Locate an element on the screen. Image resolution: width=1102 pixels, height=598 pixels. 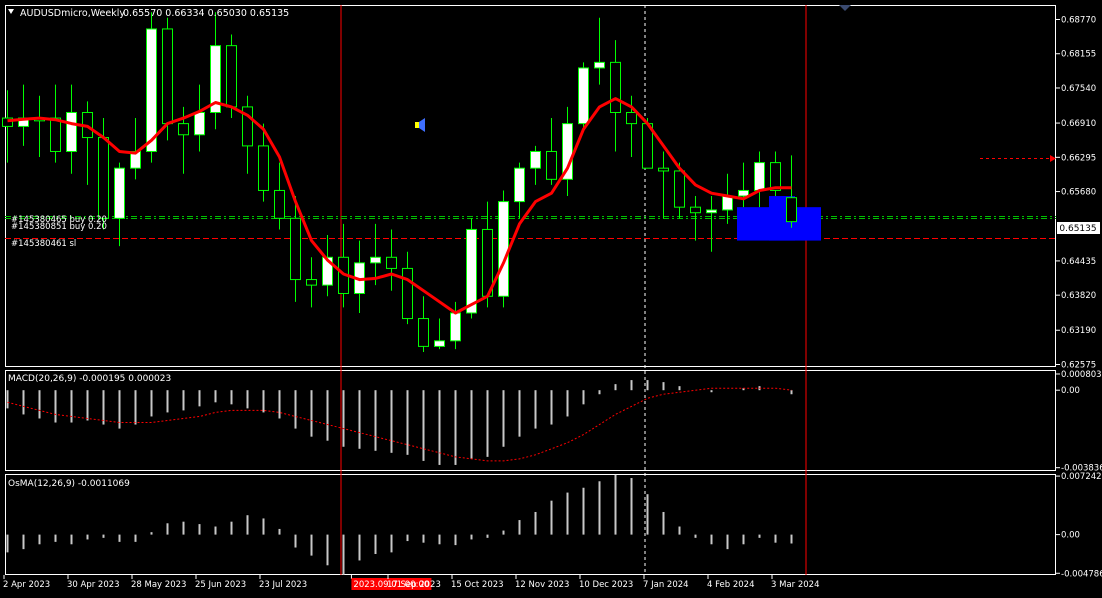
speaker-icon is located at coordinates (420, 125).